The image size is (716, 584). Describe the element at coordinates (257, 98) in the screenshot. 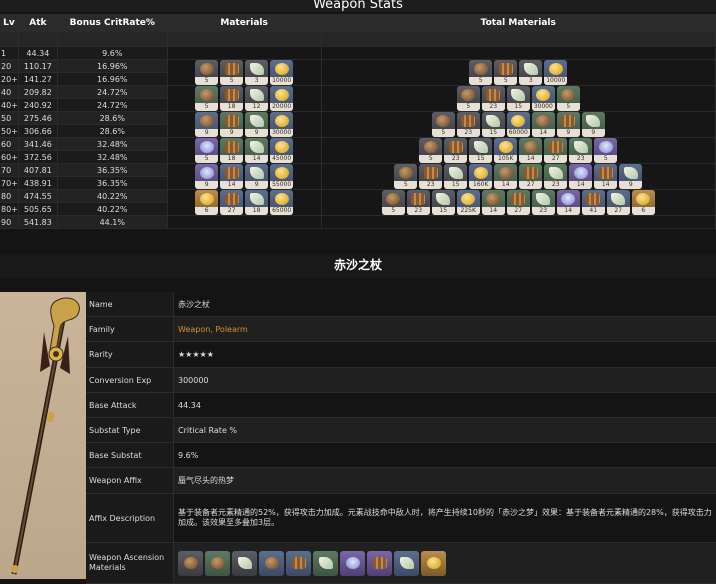

I see `material-item: 12` at that location.